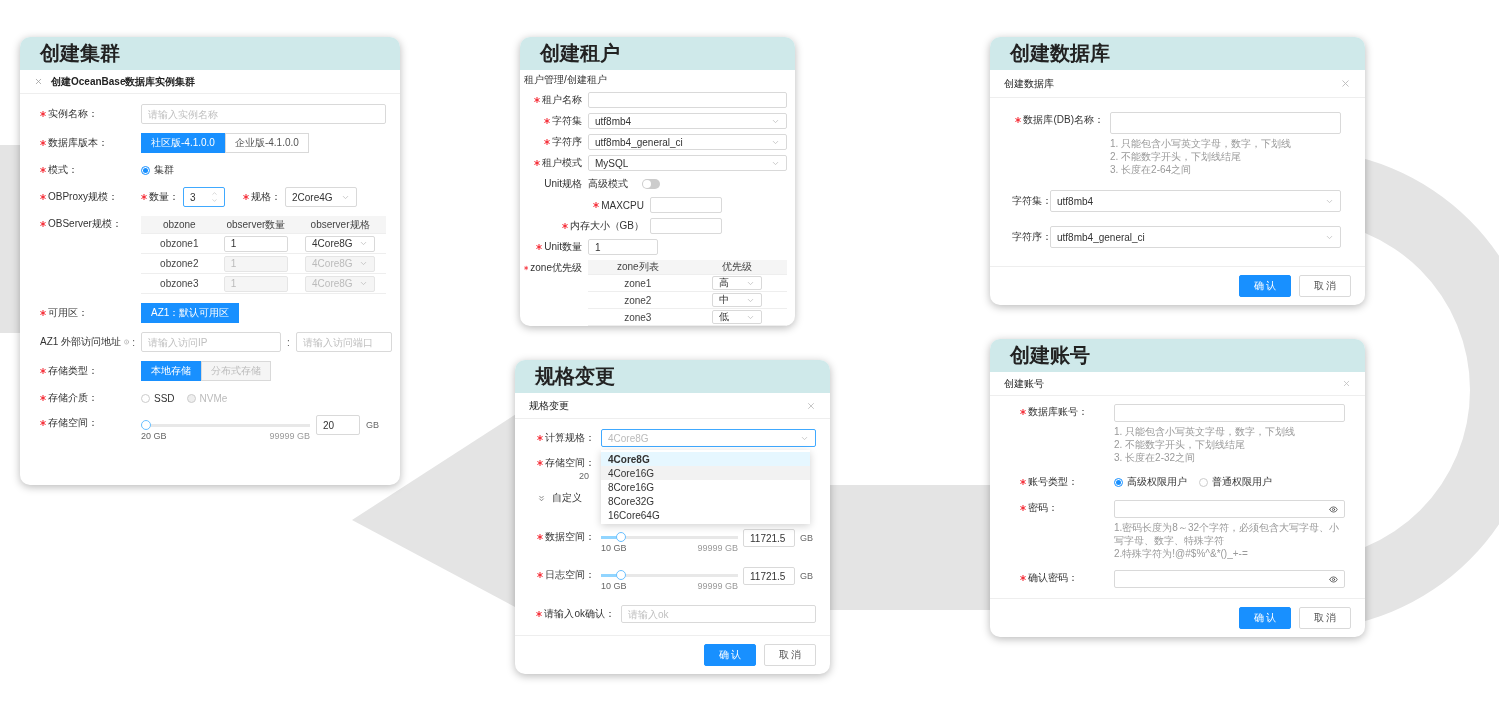 The image size is (1499, 701). I want to click on field-label: 确认密码：, so click(1053, 578).